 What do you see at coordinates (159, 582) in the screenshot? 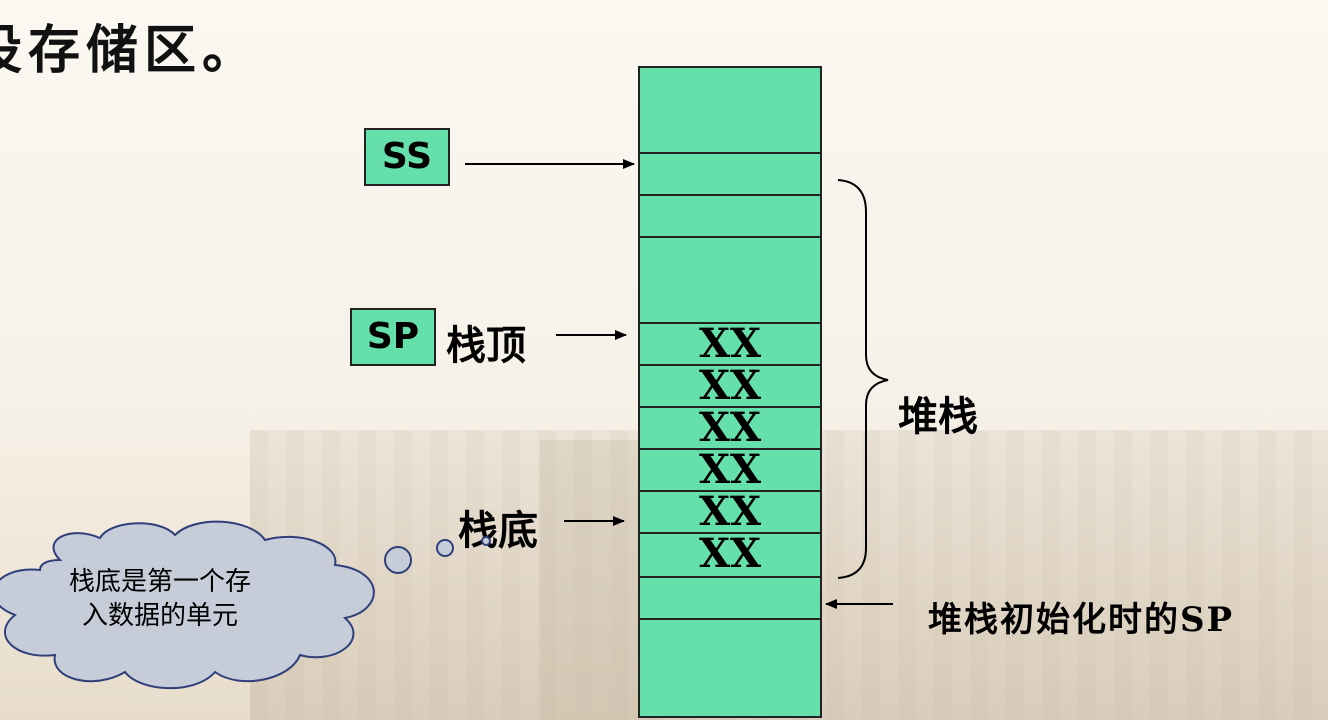
I see `callout-line-1: 栈底是第一个存` at bounding box center [159, 582].